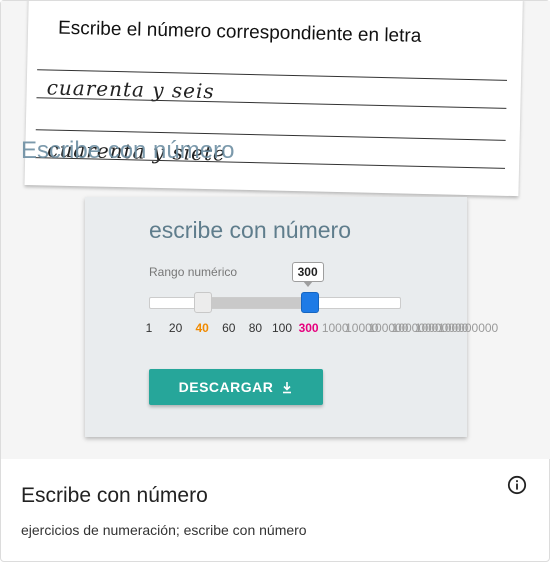 This screenshot has width=550, height=562. What do you see at coordinates (271, 103) in the screenshot?
I see `writing-line` at bounding box center [271, 103].